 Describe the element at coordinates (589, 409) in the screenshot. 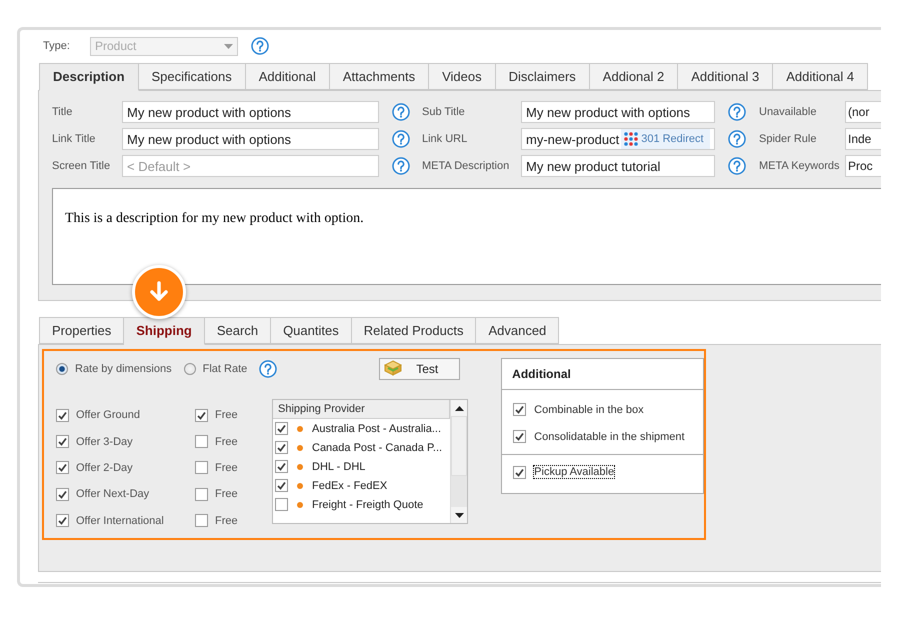

I see `checkbox-label: Combinable in the box` at that location.